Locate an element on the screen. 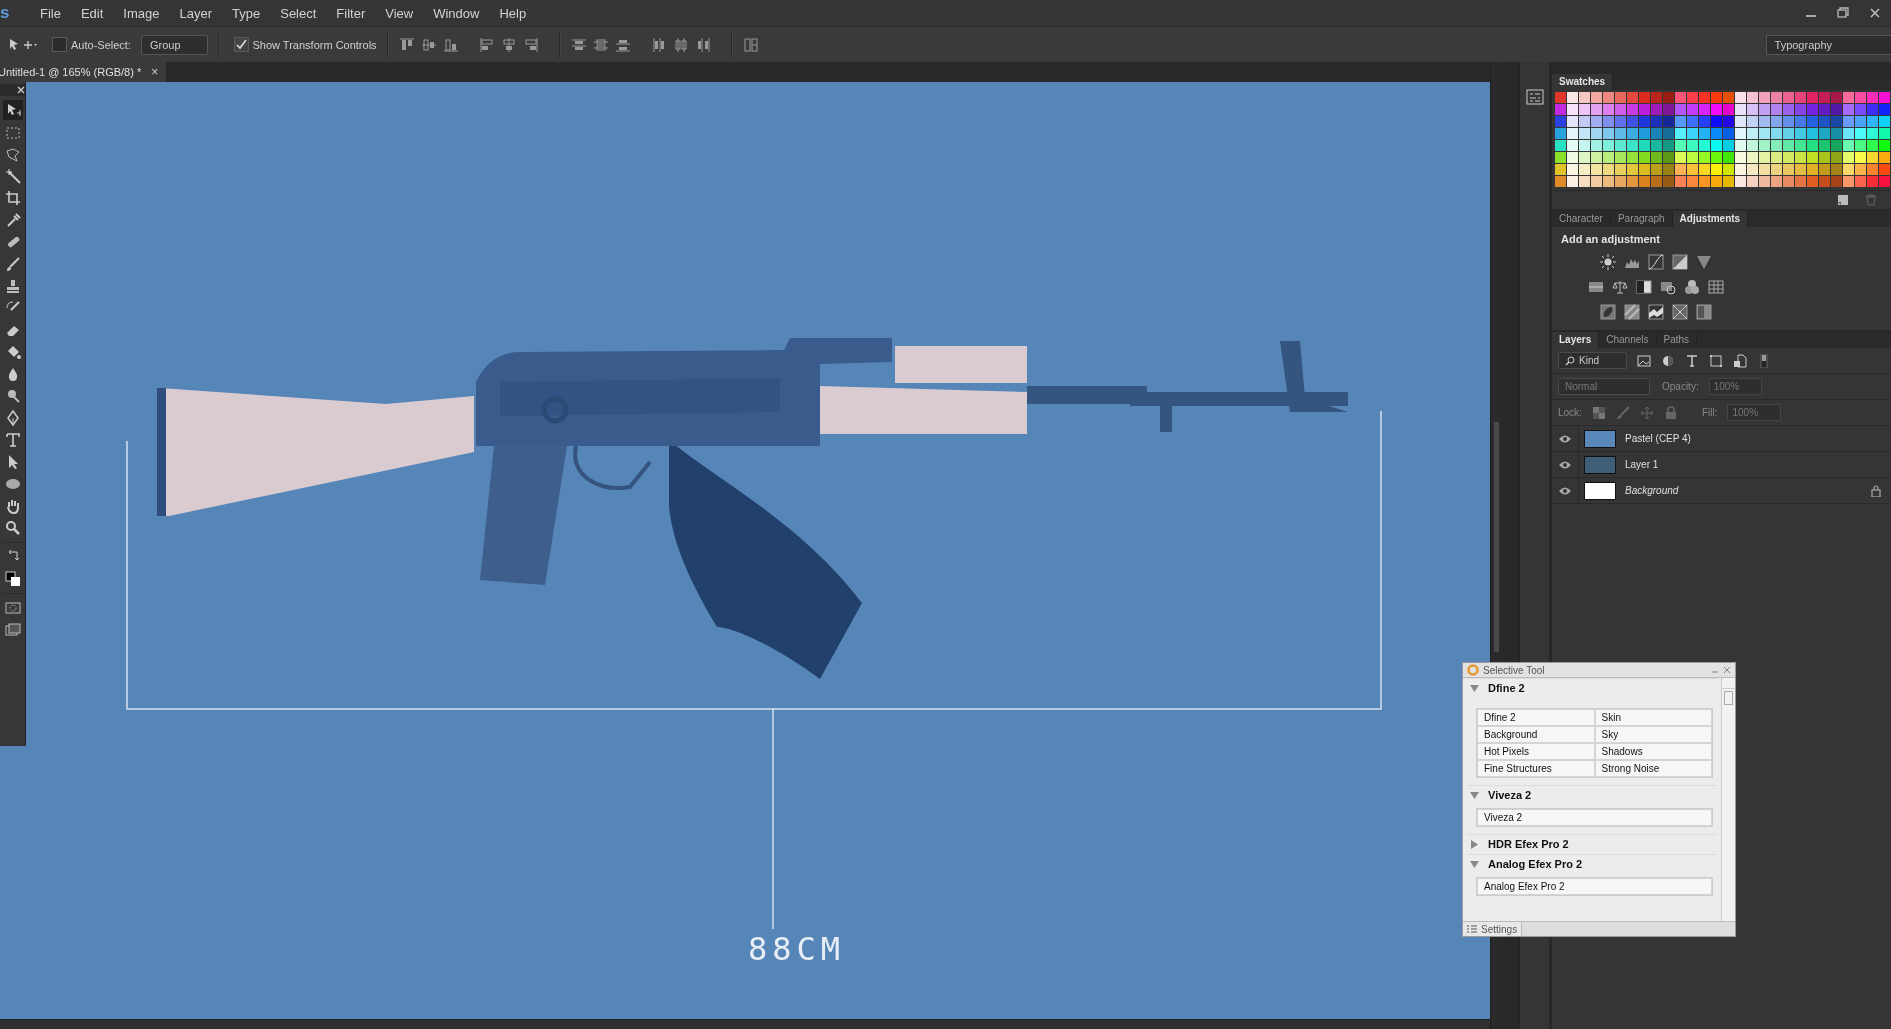 This screenshot has height=1029, width=1891. hand-tool-icon is located at coordinates (12, 506).